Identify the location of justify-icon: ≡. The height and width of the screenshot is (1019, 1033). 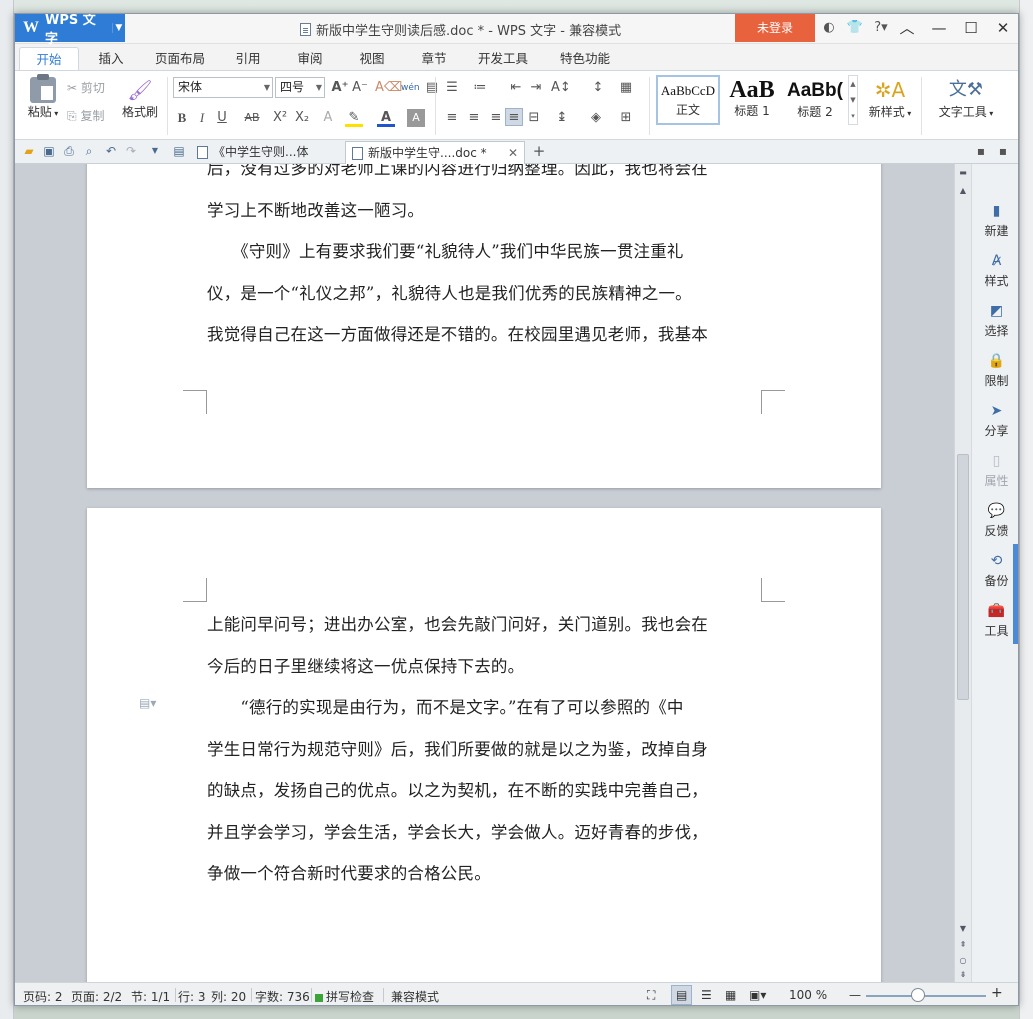
(514, 117).